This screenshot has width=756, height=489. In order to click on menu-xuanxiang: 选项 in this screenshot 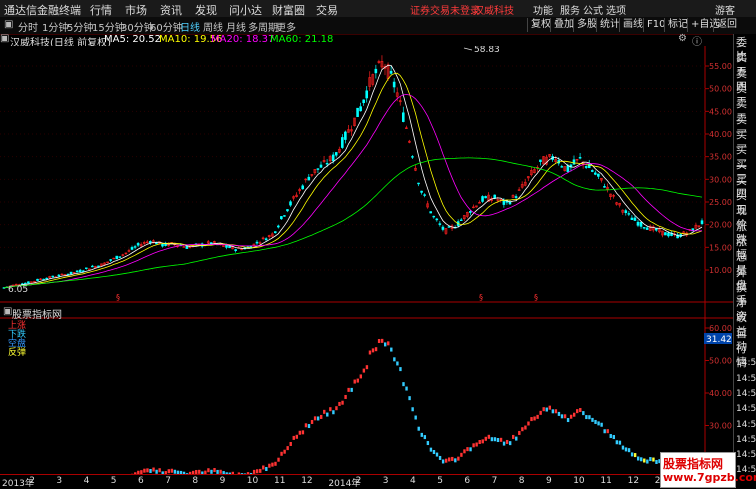, I will do `click(616, 9)`.